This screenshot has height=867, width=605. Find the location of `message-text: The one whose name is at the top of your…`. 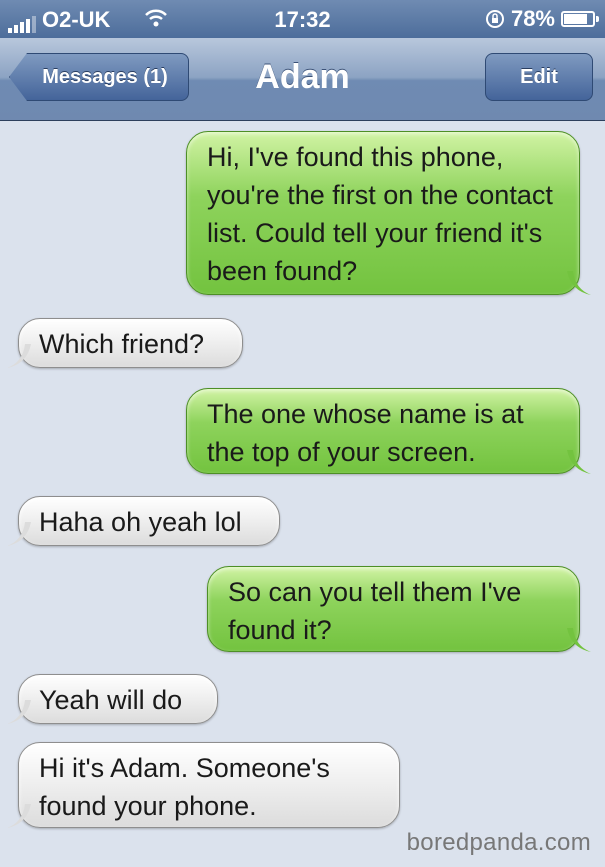

message-text: The one whose name is at the top of your… is located at coordinates (365, 433).